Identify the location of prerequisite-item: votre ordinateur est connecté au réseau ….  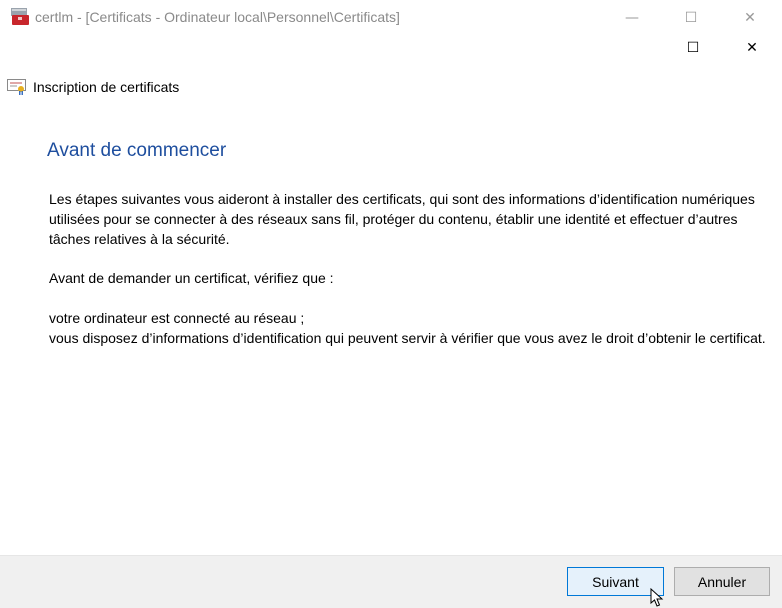
(177, 318).